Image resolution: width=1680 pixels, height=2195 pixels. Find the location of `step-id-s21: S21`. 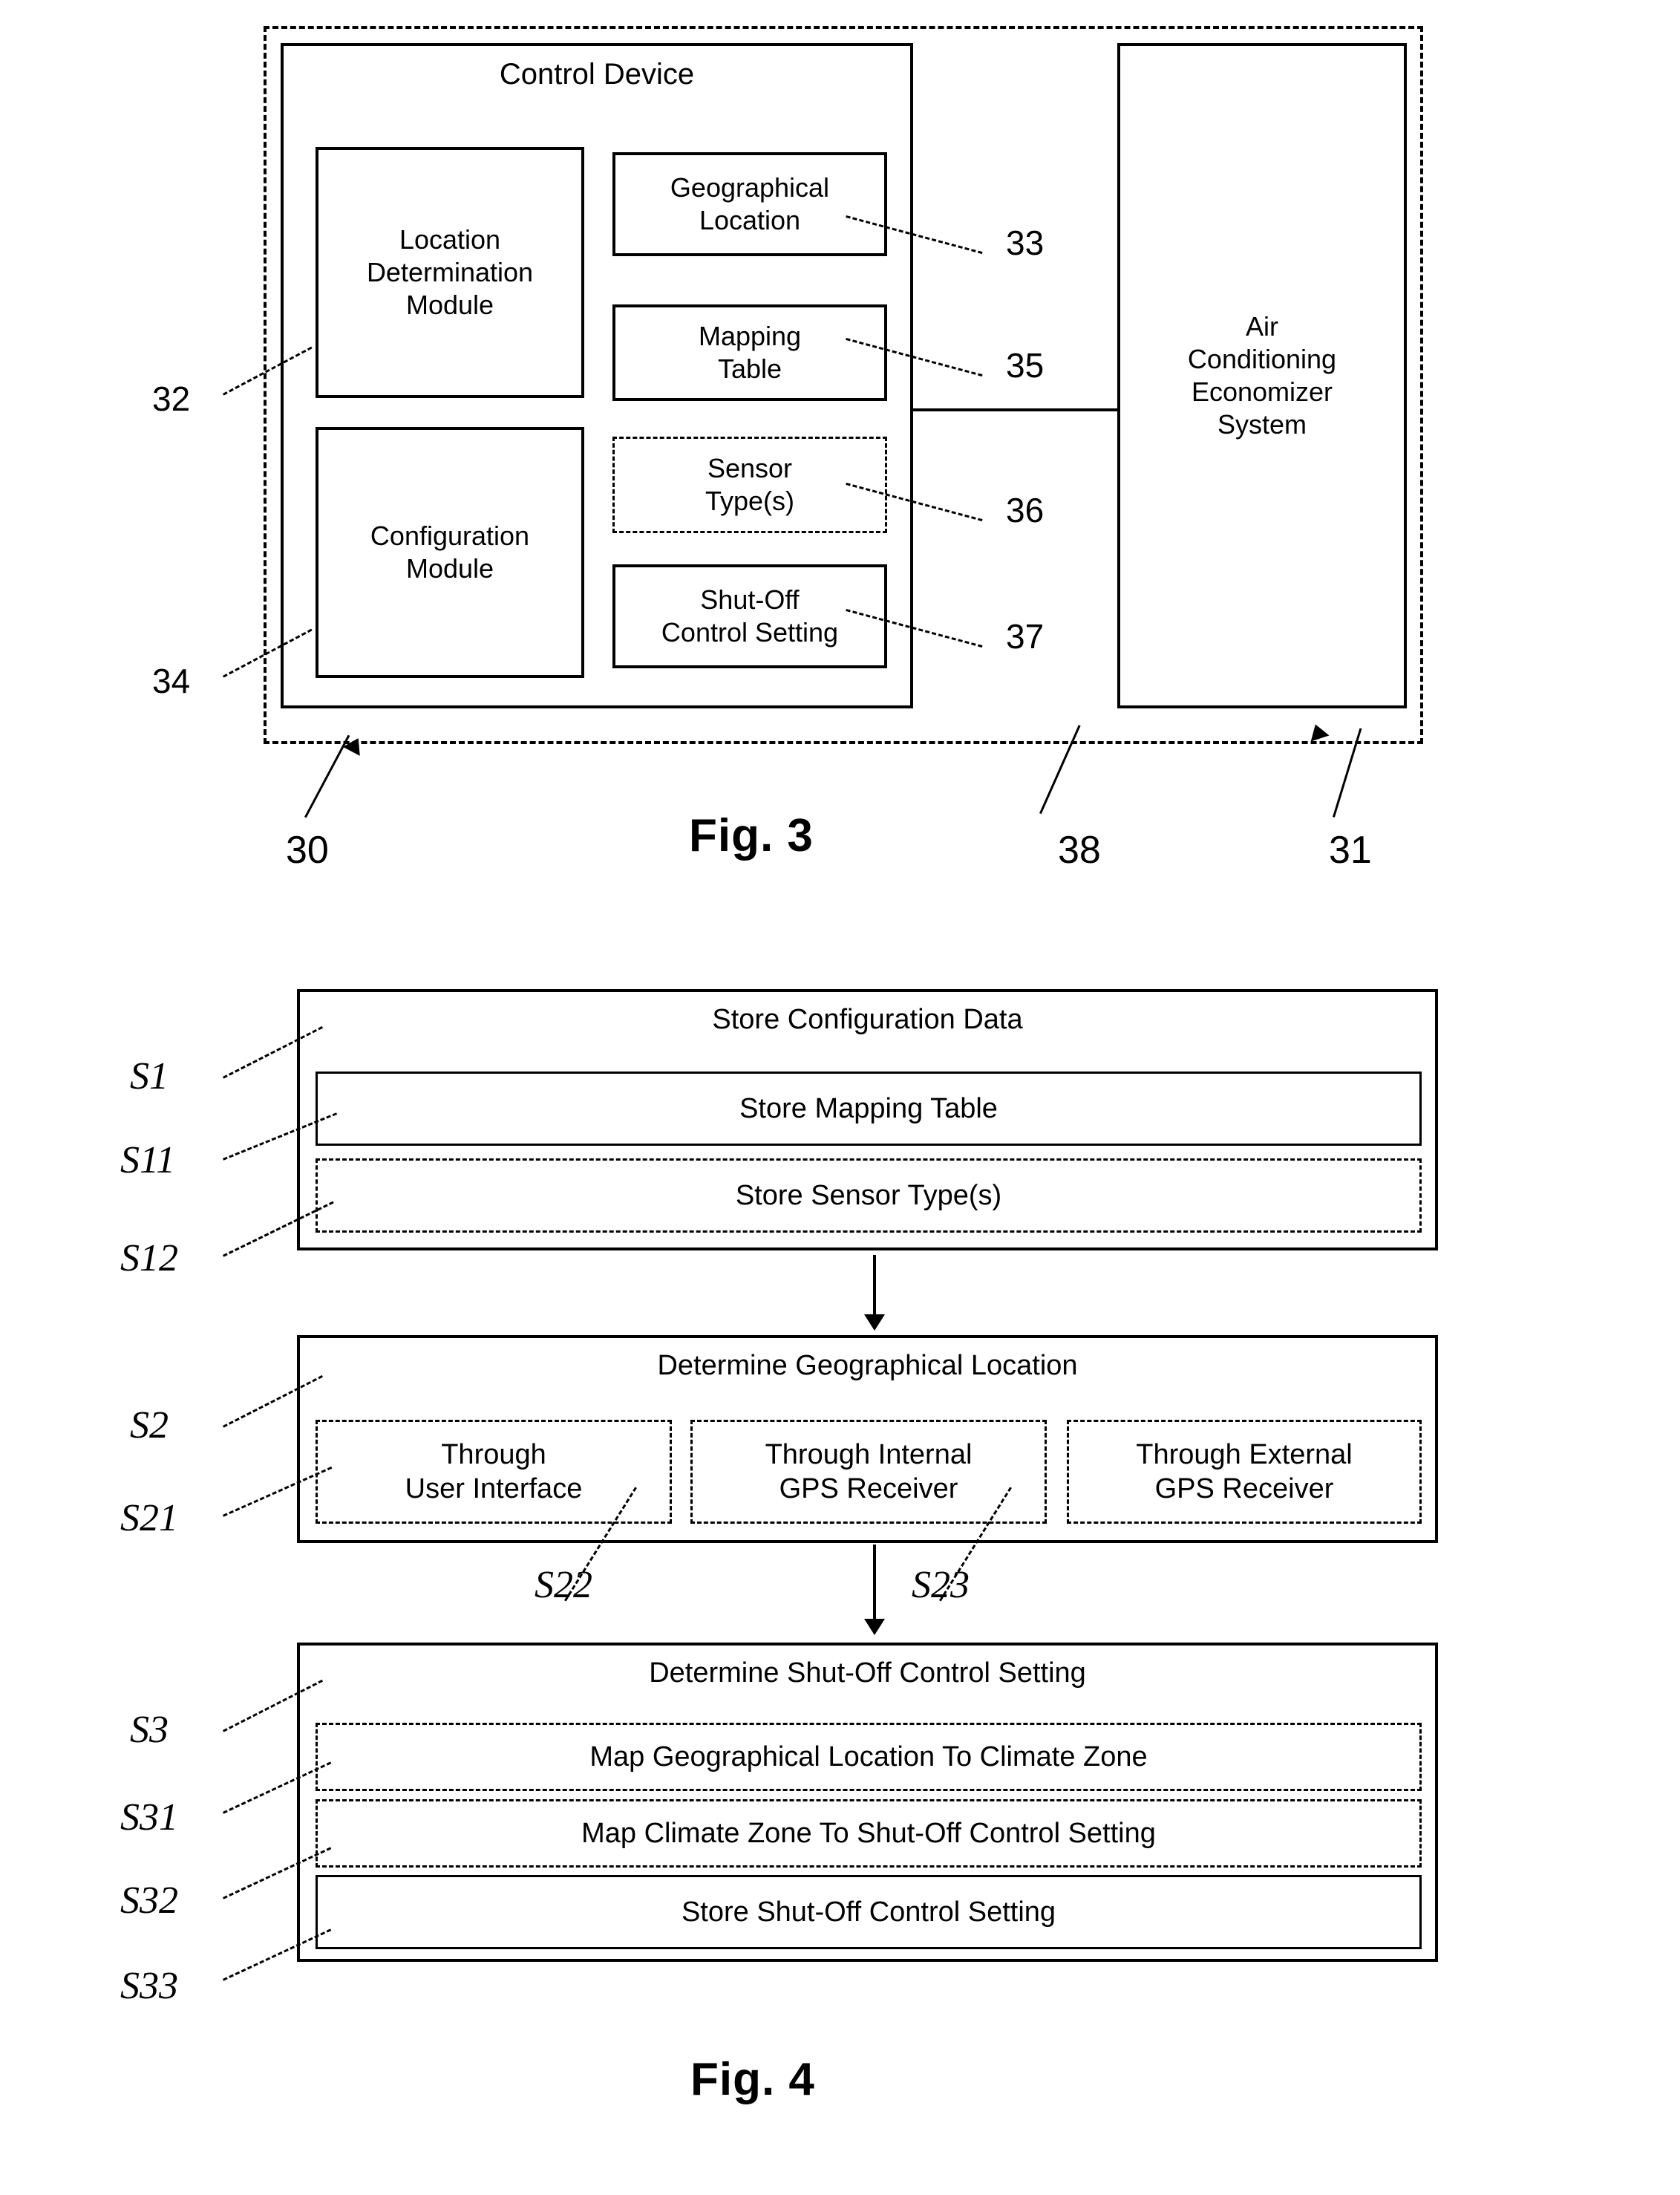

step-id-s21: S21 is located at coordinates (149, 1518).